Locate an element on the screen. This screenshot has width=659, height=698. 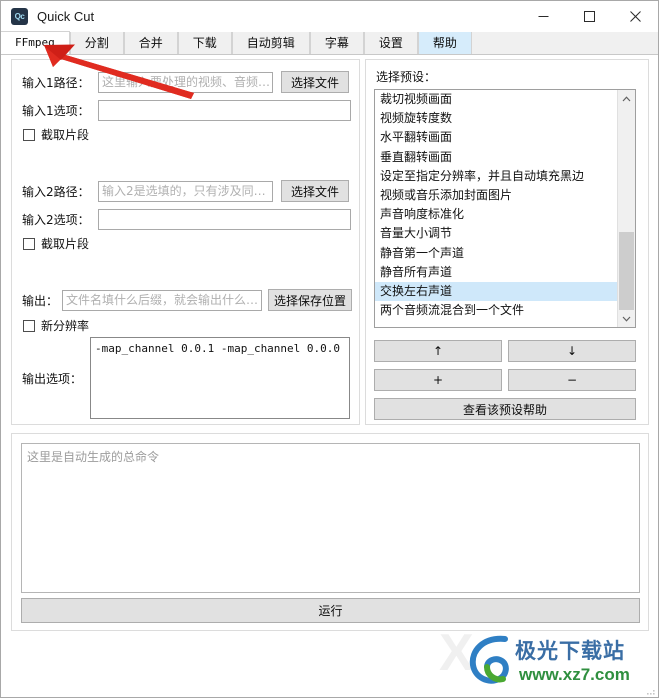
input2-options-label: 输入2选项： is located at coordinates (56, 220).